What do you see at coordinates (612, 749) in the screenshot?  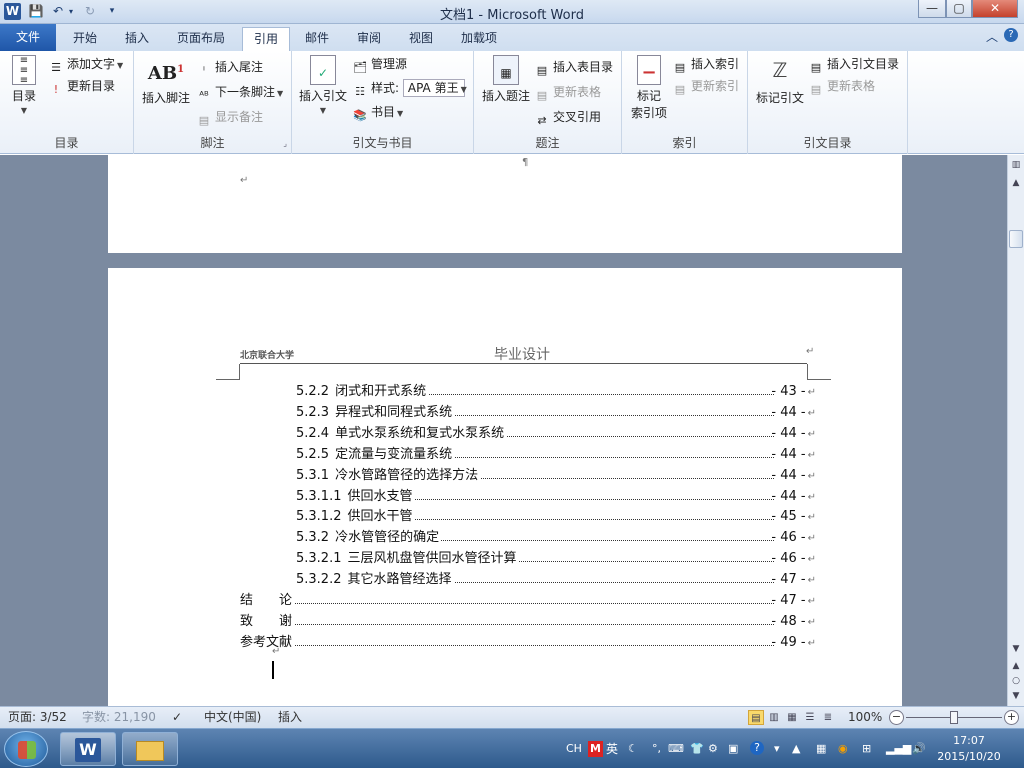 I see `ime-mode: 英` at bounding box center [612, 749].